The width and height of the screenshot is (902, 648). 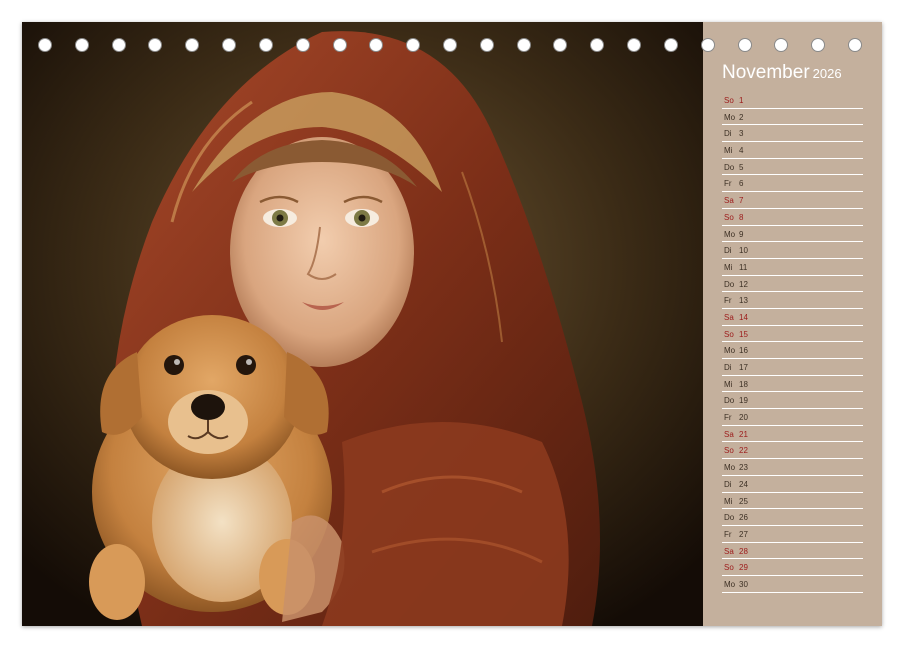 I want to click on day-number: 17, so click(x=743, y=367).